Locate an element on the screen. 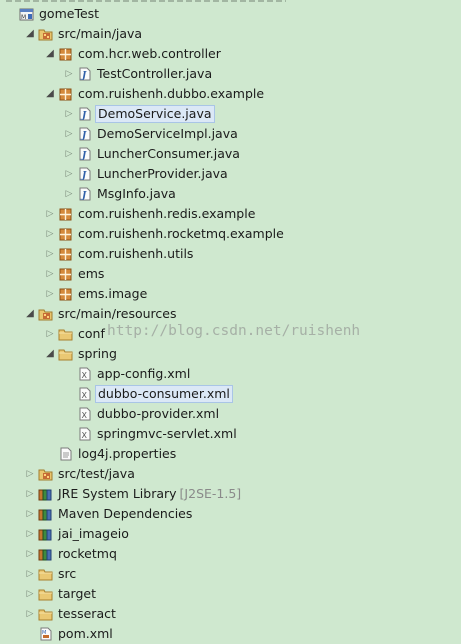 The width and height of the screenshot is (461, 644). package-com-hcr-web-controller: ◢ com.hcr.web.controller is located at coordinates (230, 54).